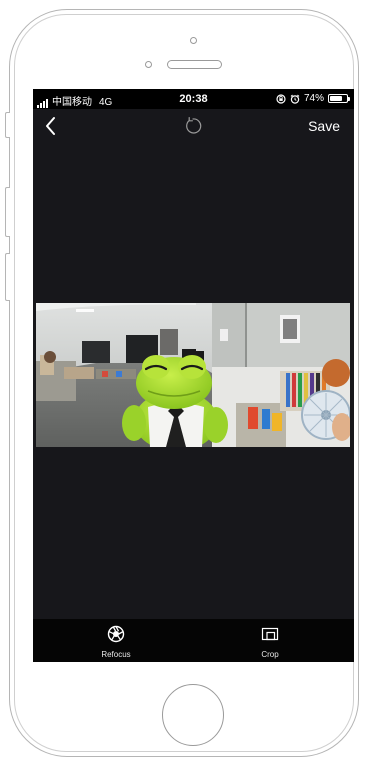 Image resolution: width=367 pixels, height=763 pixels. I want to click on front-camera, so click(193, 40).